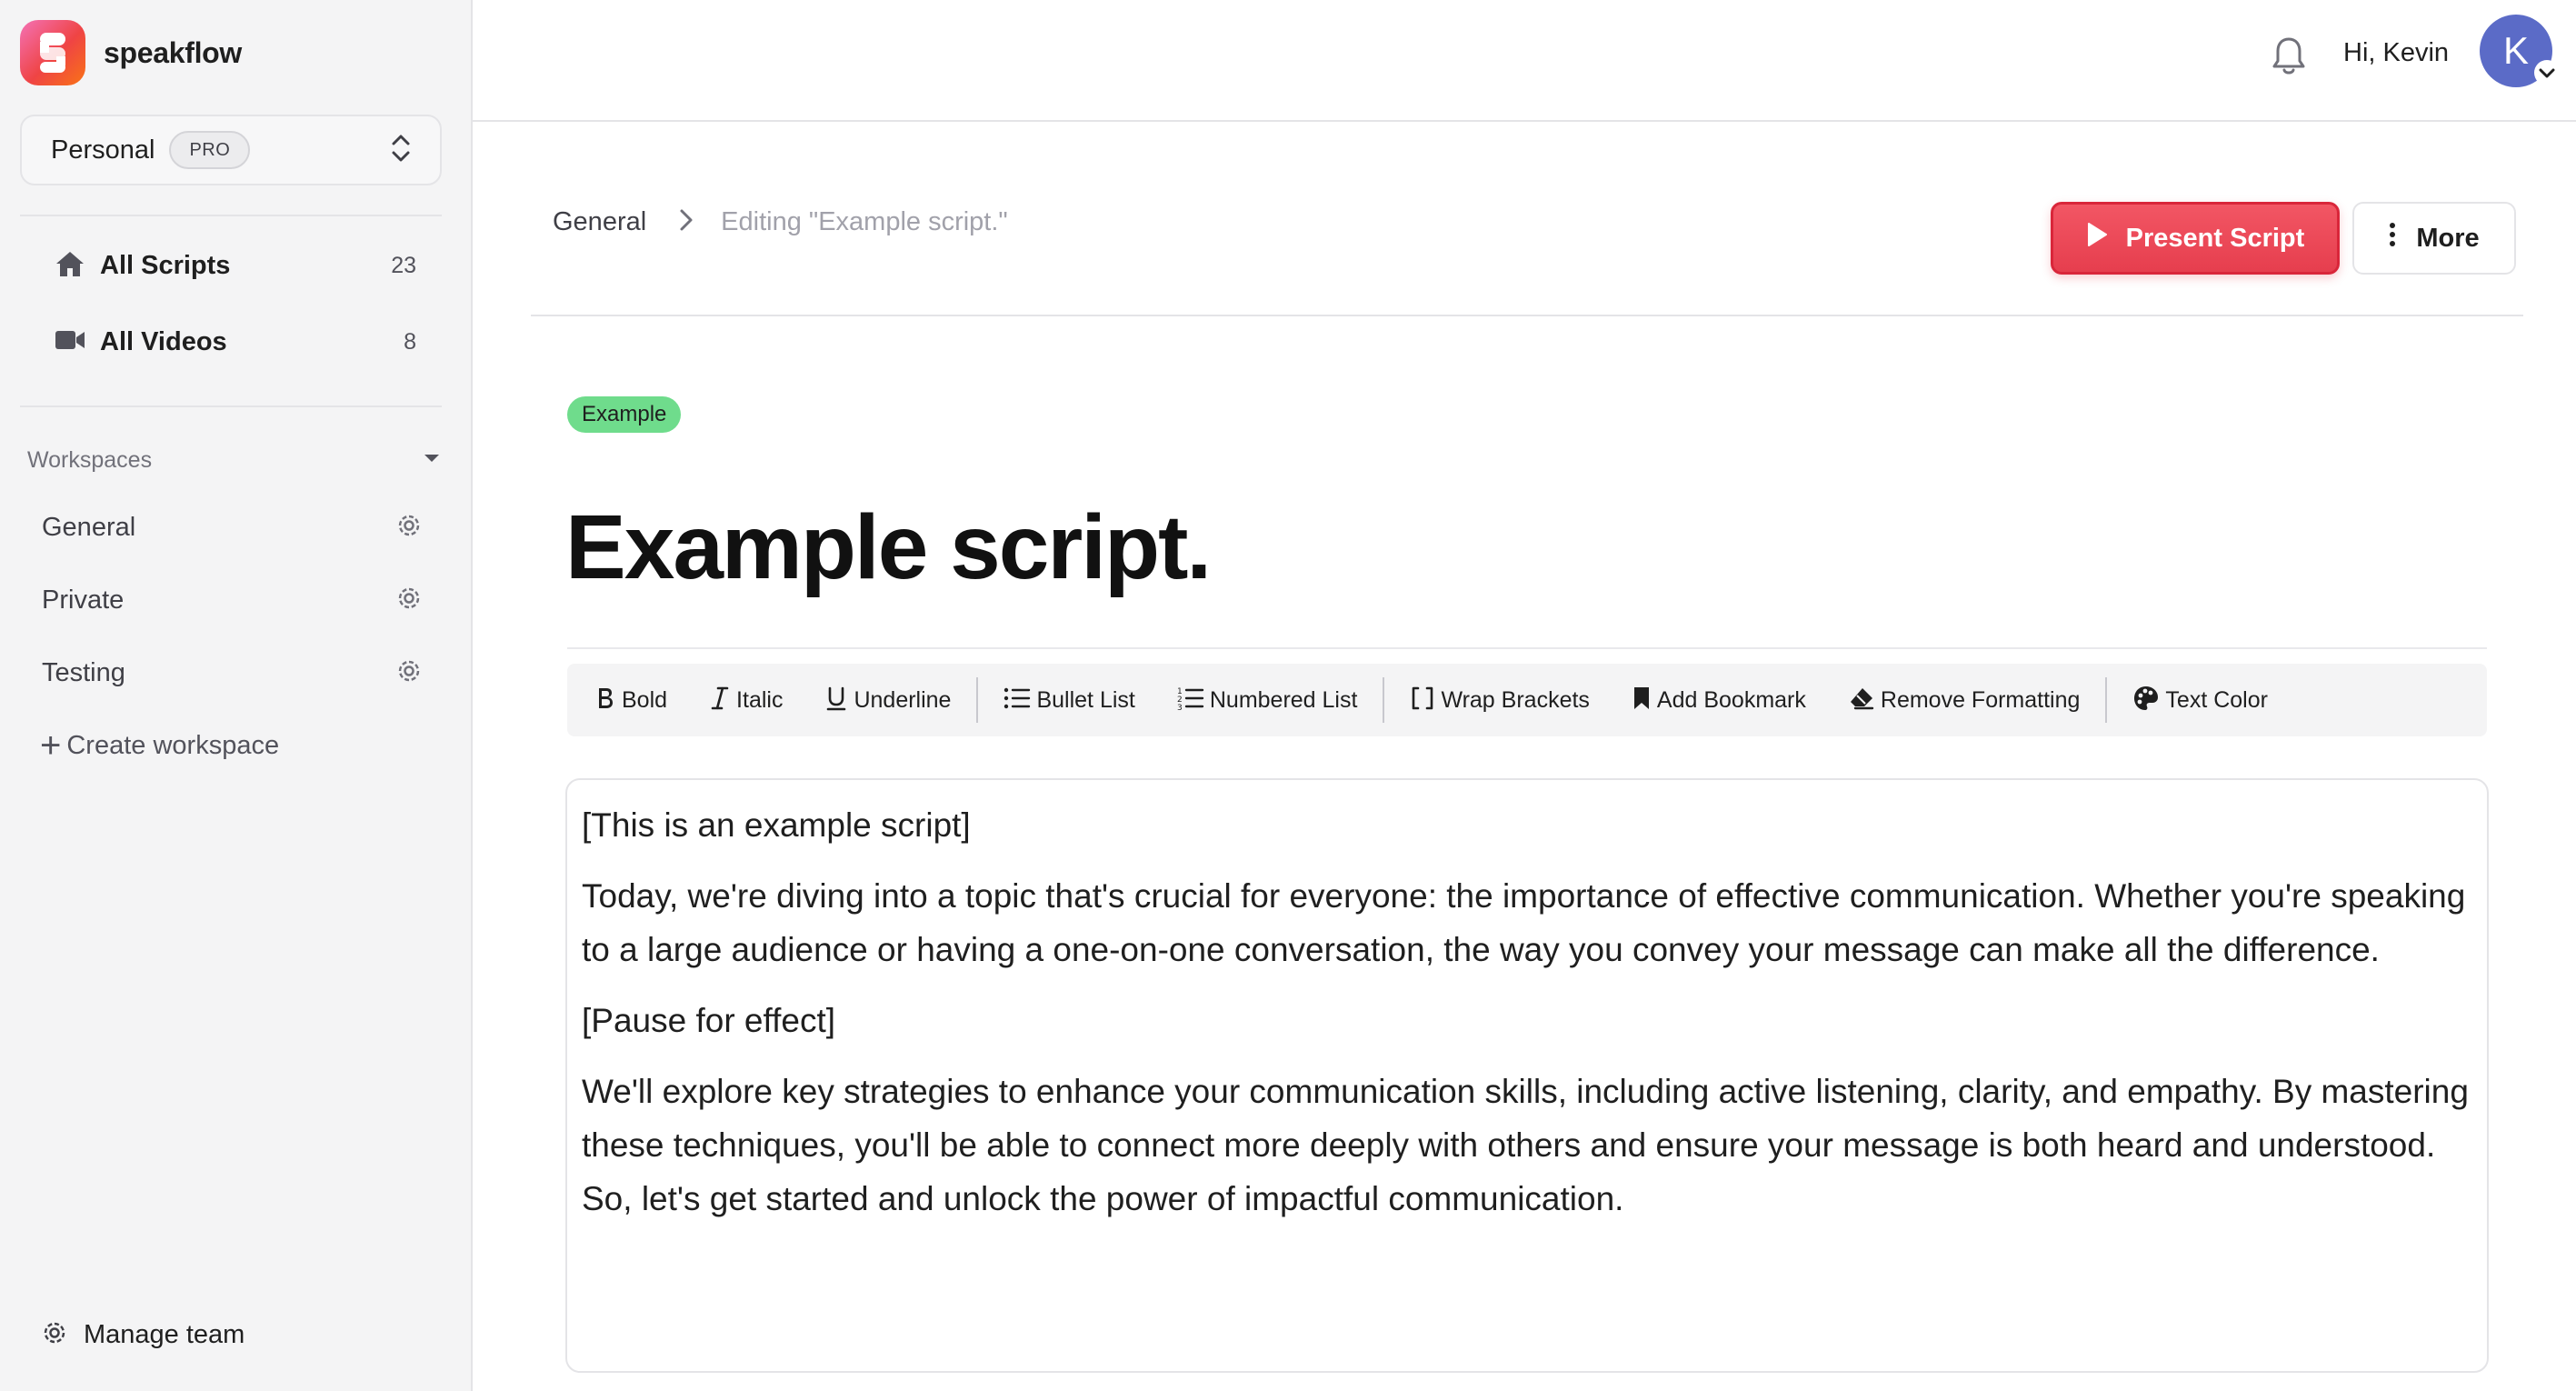  What do you see at coordinates (235, 265) in the screenshot?
I see `sidebar-item-all-scripts: All Scripts 23` at bounding box center [235, 265].